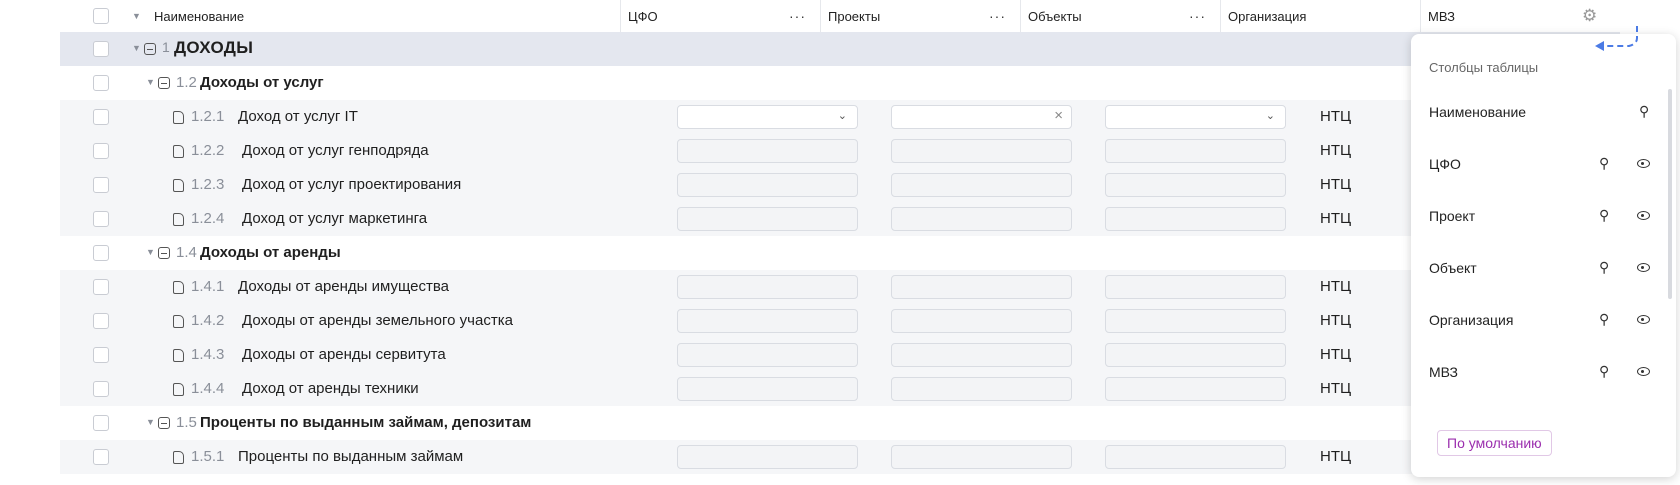 The image size is (1680, 485). I want to click on column-item-mvz: МВЗ, so click(1443, 372).